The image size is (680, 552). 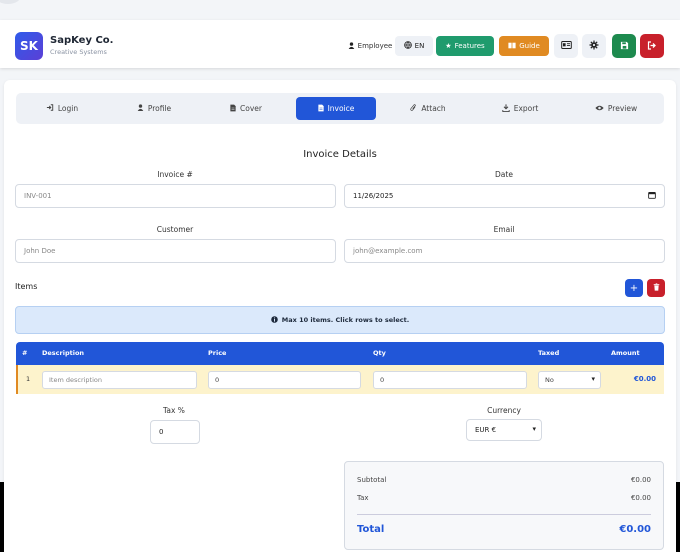 What do you see at coordinates (529, 46) in the screenshot?
I see `guide-label: Guide` at bounding box center [529, 46].